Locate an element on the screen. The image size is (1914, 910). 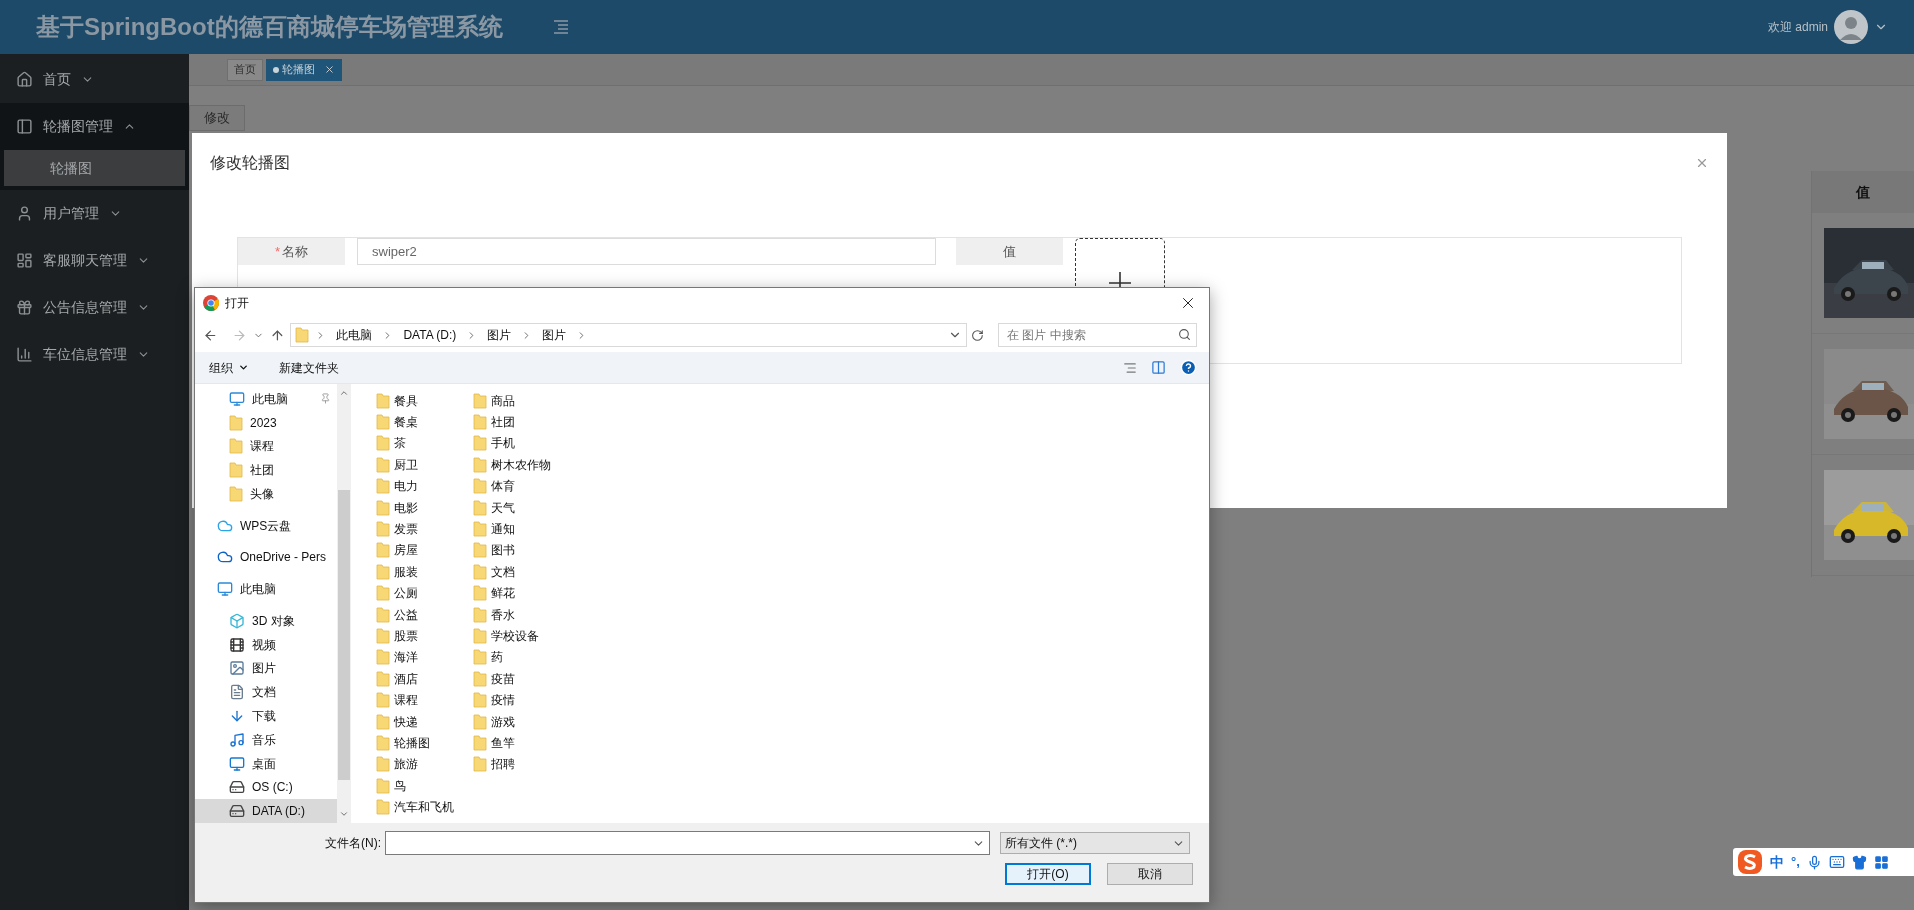
submenu-item: 轮播图 is located at coordinates (94, 168).